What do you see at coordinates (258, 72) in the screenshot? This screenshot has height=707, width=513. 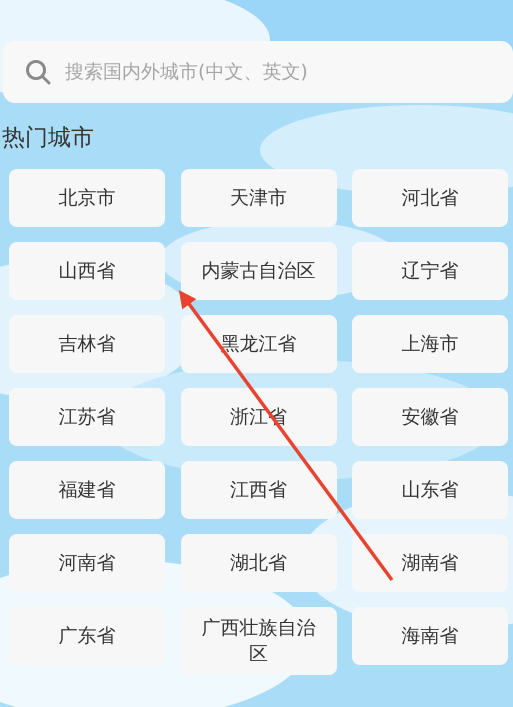 I see `search-field: 搜索国内外城市(中文、英文)` at bounding box center [258, 72].